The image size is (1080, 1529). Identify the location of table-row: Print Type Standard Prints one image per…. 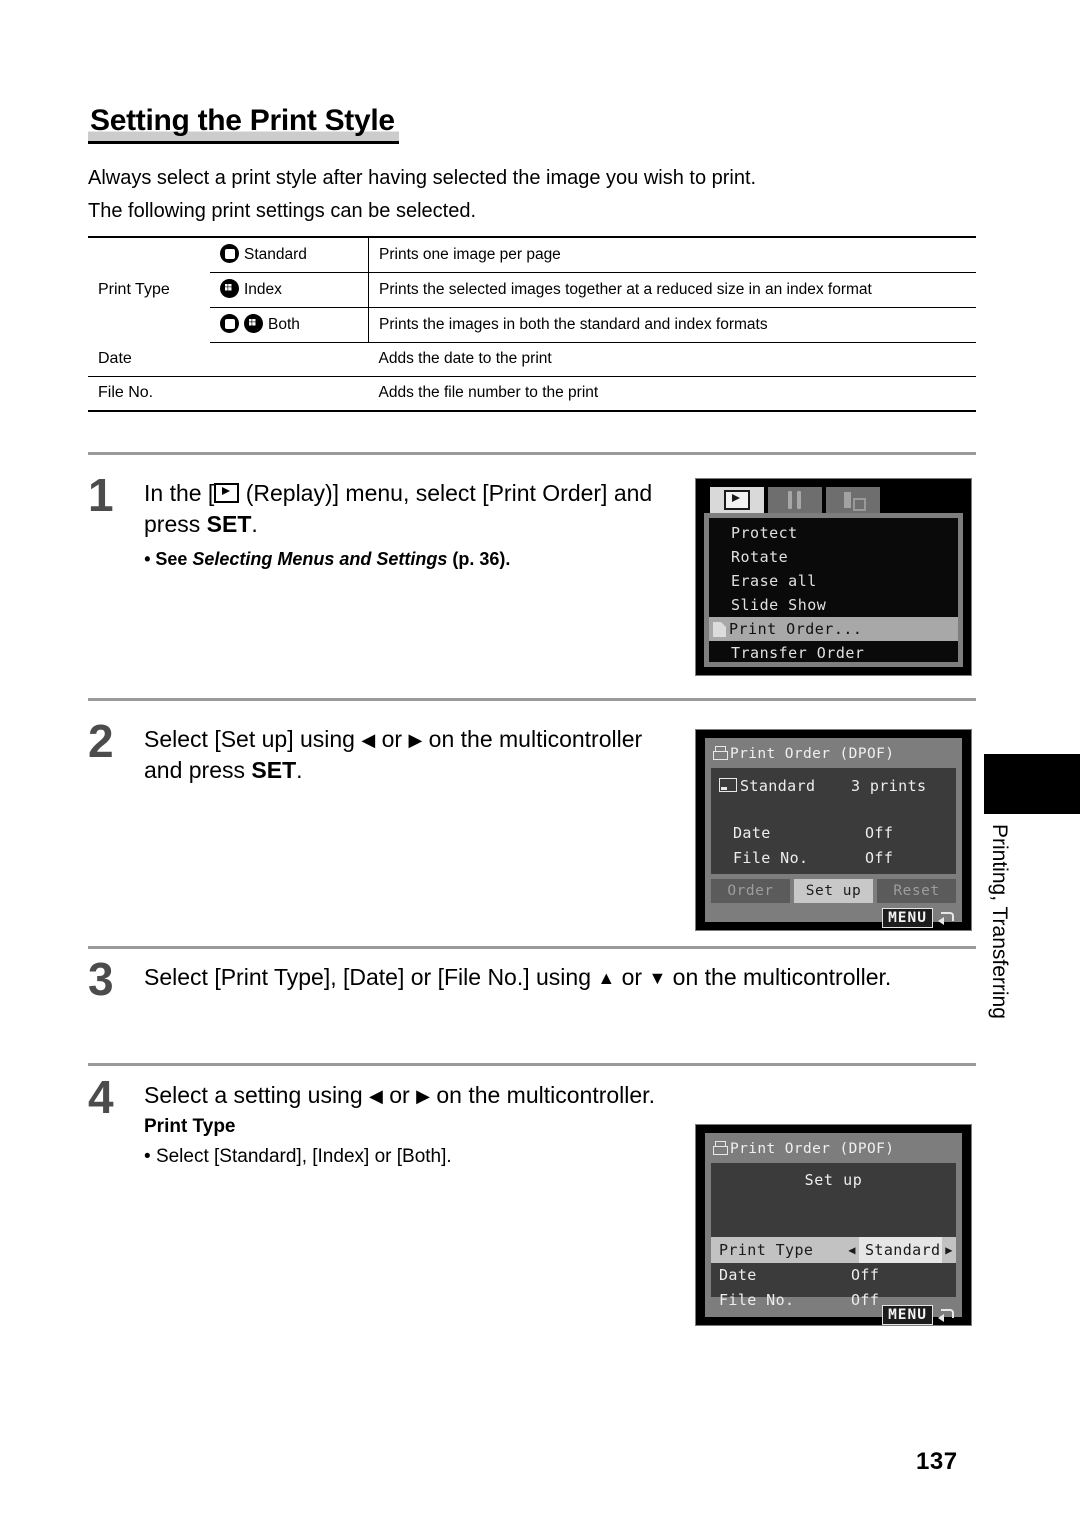
(532, 289).